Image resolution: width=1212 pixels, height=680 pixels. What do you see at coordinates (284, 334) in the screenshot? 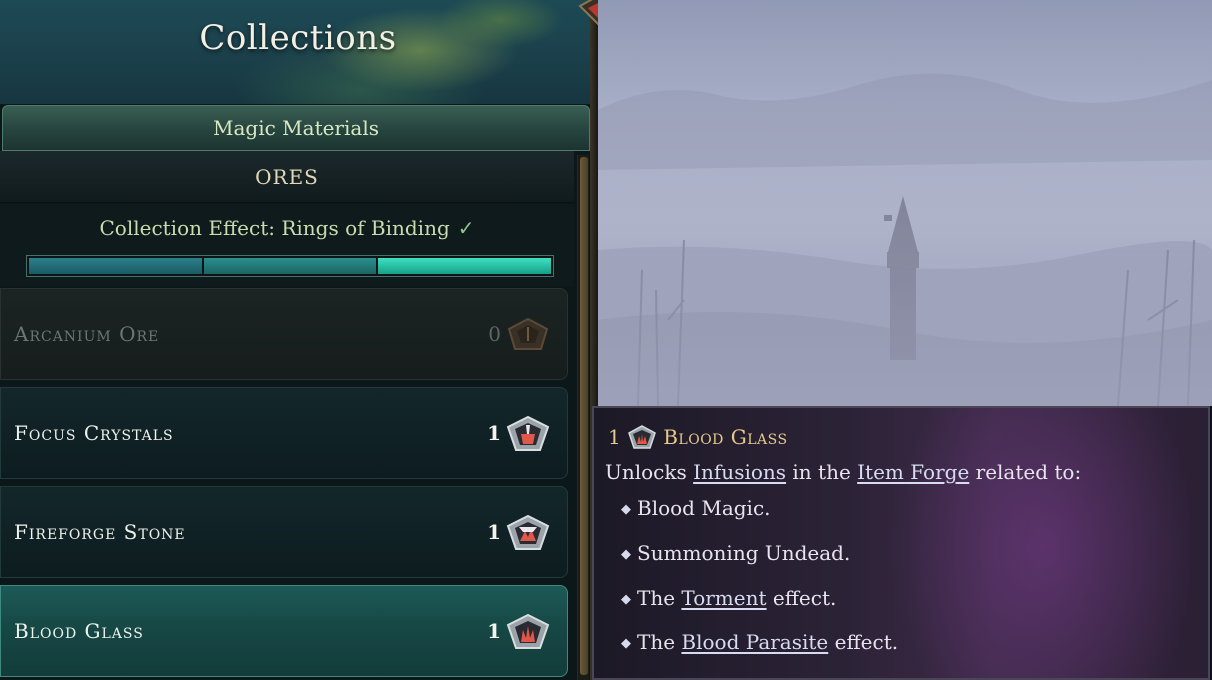
I see `list-item-arcanium-ore: Arcanium Ore 0` at bounding box center [284, 334].